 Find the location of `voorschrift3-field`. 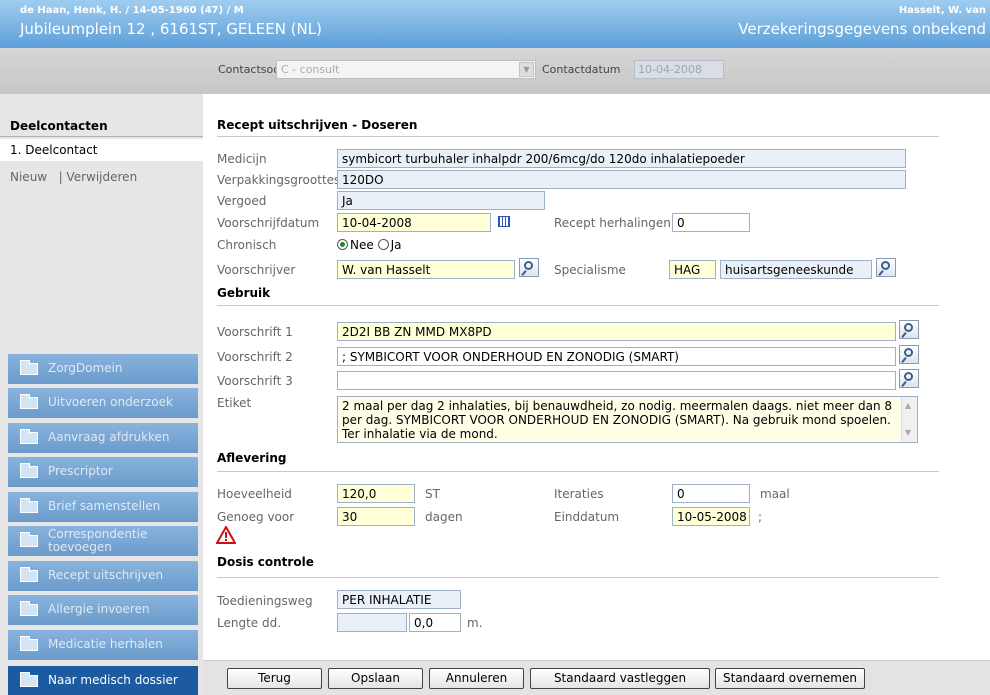

voorschrift3-field is located at coordinates (616, 380).